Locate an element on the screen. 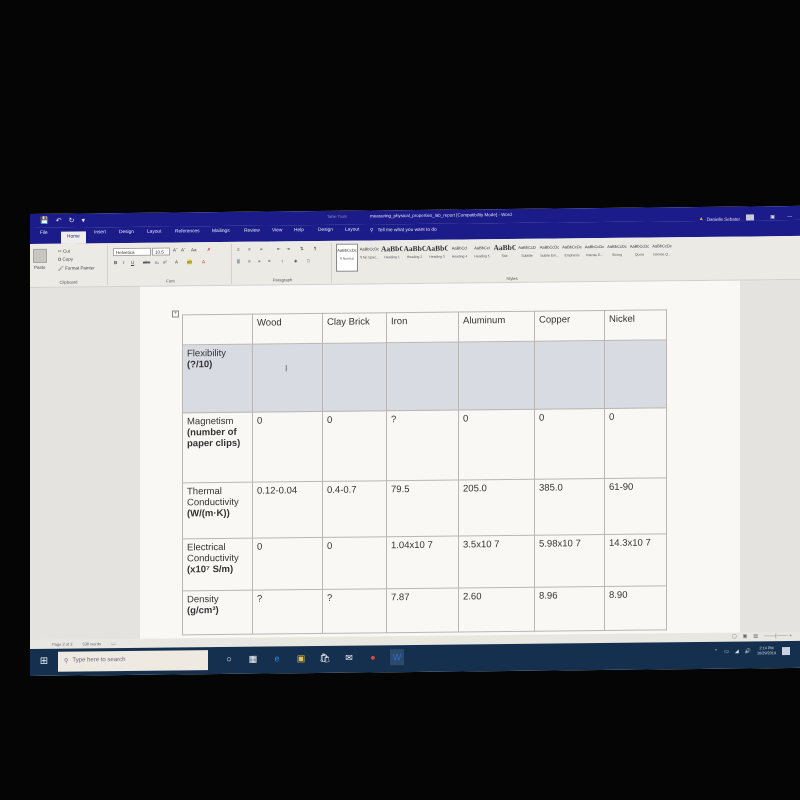  strikethrough-button: abc is located at coordinates (146, 262).